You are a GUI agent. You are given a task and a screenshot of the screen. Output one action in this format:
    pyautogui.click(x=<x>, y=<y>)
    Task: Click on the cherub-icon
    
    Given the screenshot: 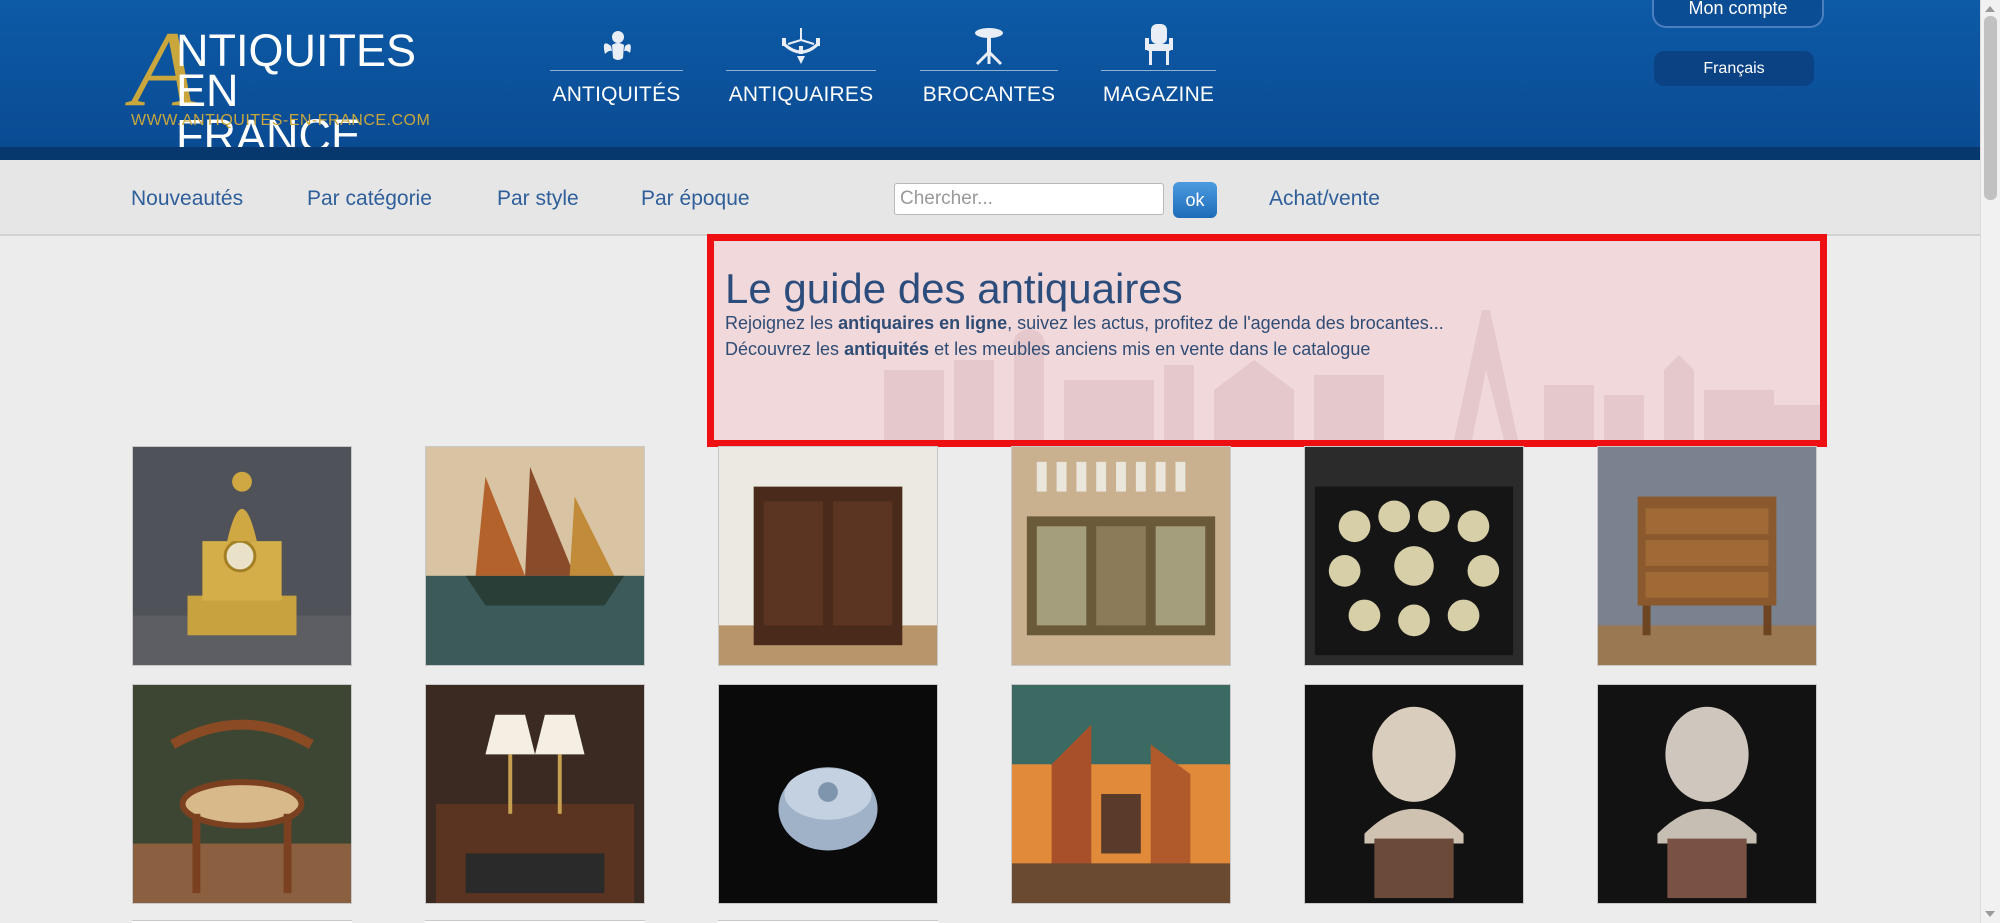 What is the action you would take?
    pyautogui.click(x=617, y=45)
    